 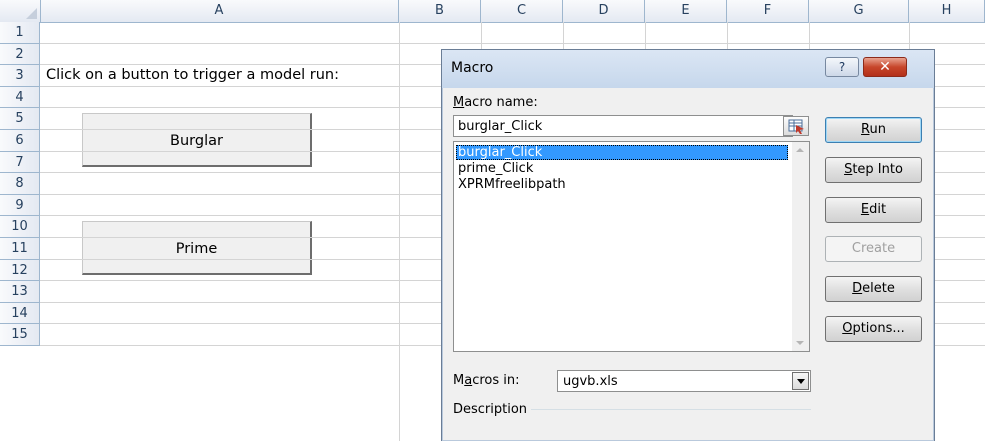 What do you see at coordinates (671, 409) in the screenshot?
I see `description-divider` at bounding box center [671, 409].